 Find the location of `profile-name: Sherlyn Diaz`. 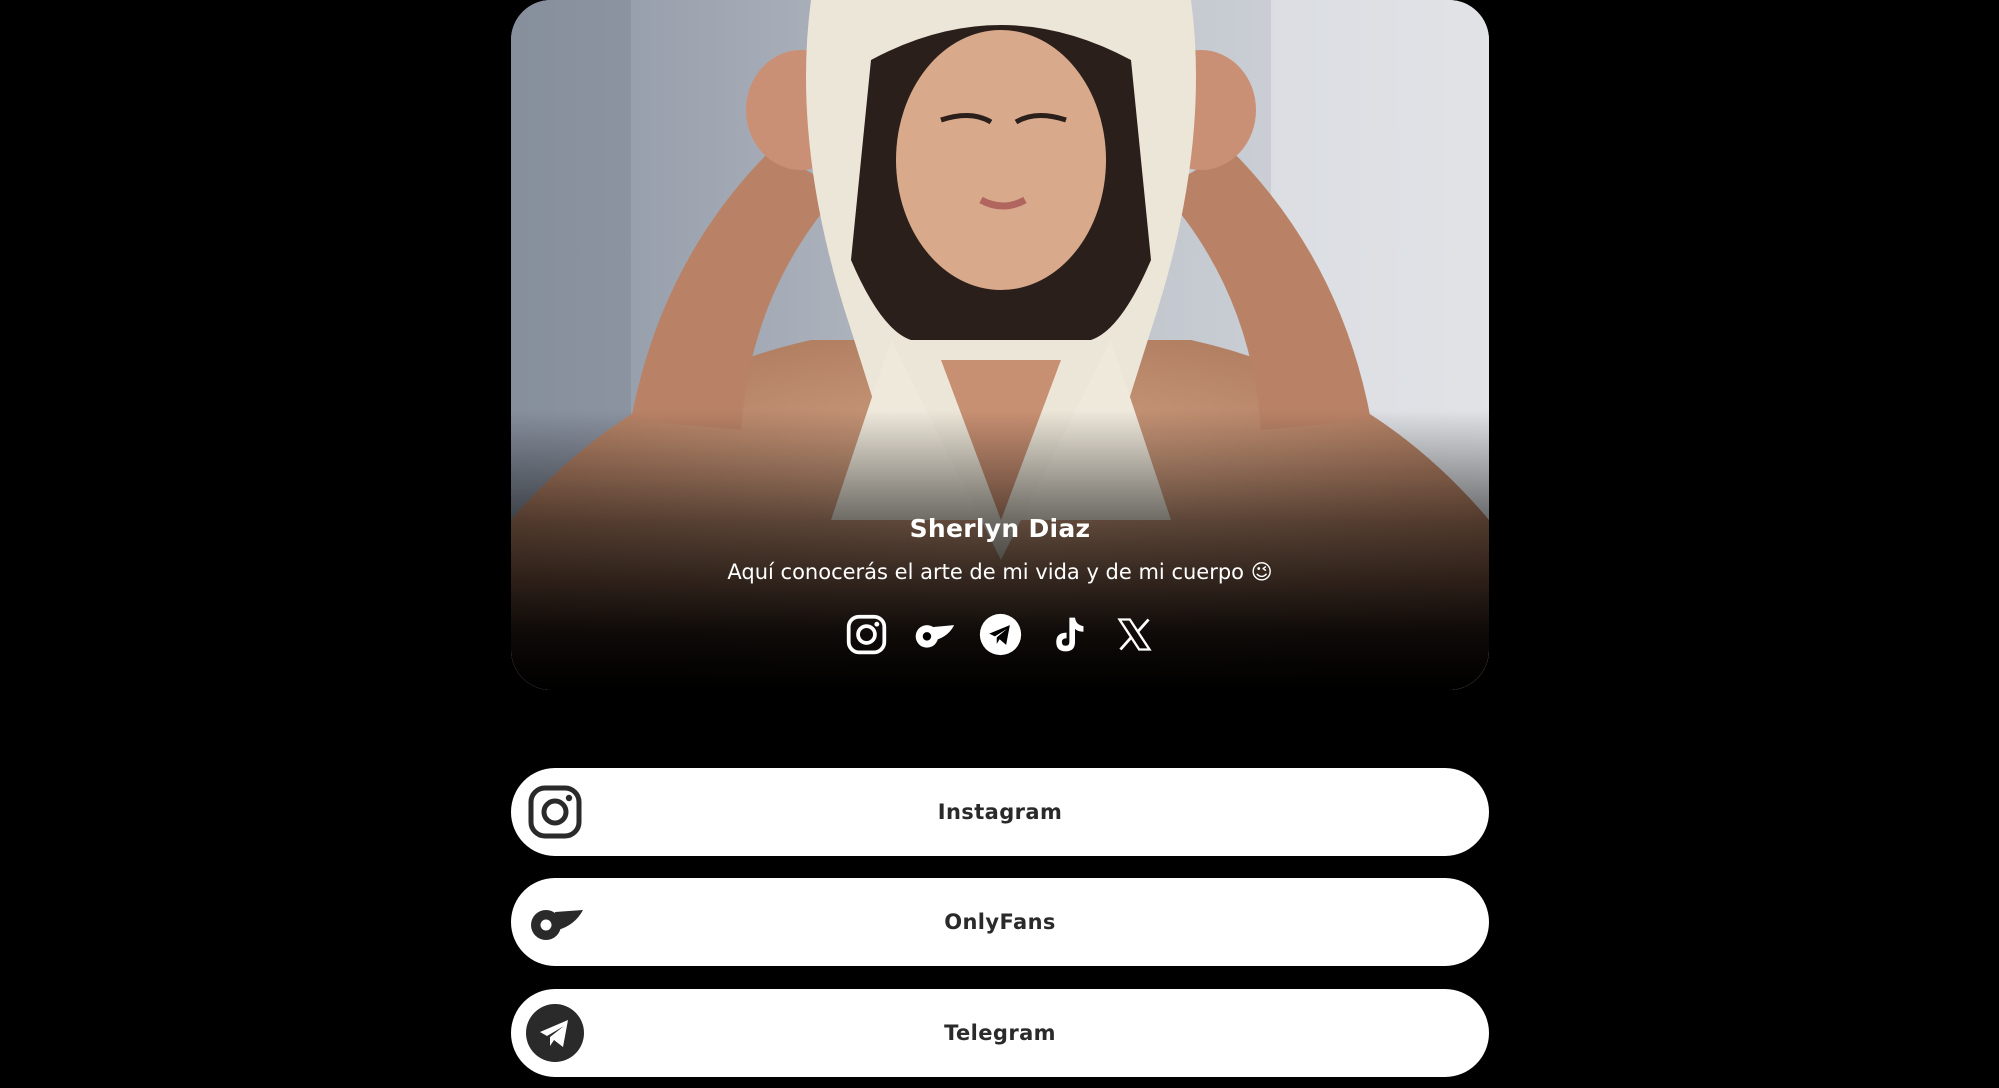

profile-name: Sherlyn Diaz is located at coordinates (1000, 528).